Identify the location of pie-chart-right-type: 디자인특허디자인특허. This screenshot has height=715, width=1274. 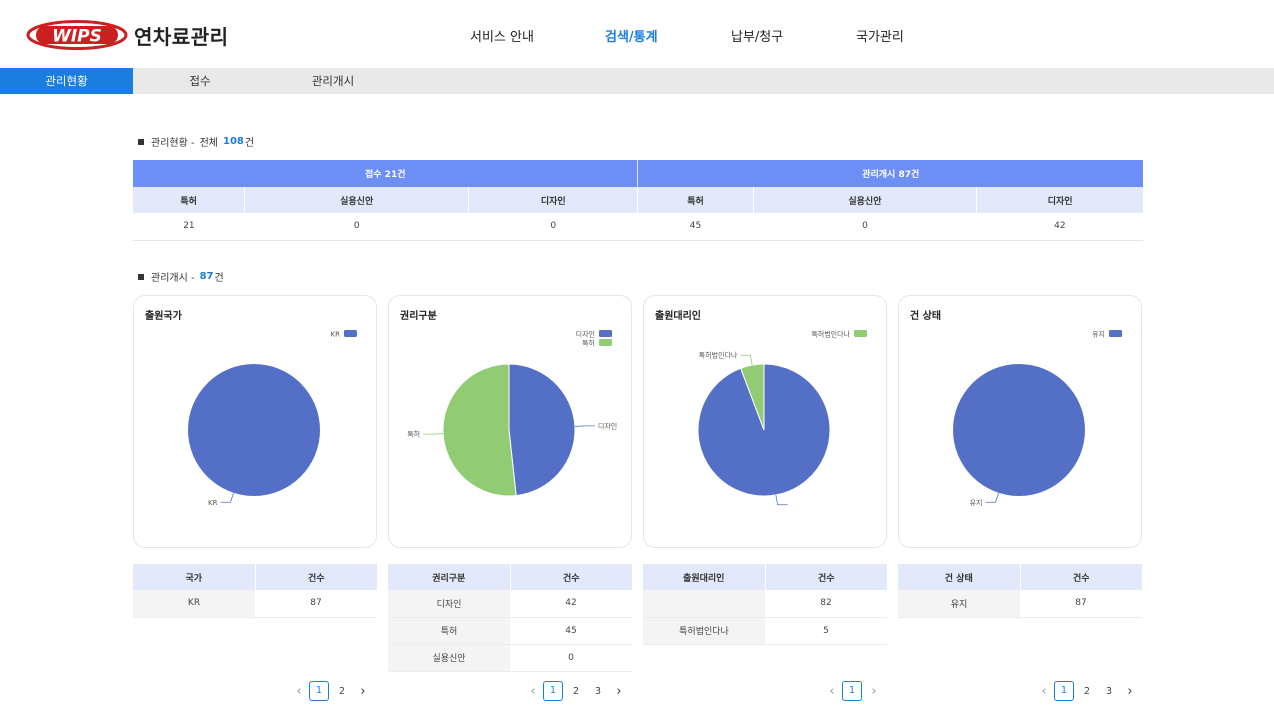
(511, 422).